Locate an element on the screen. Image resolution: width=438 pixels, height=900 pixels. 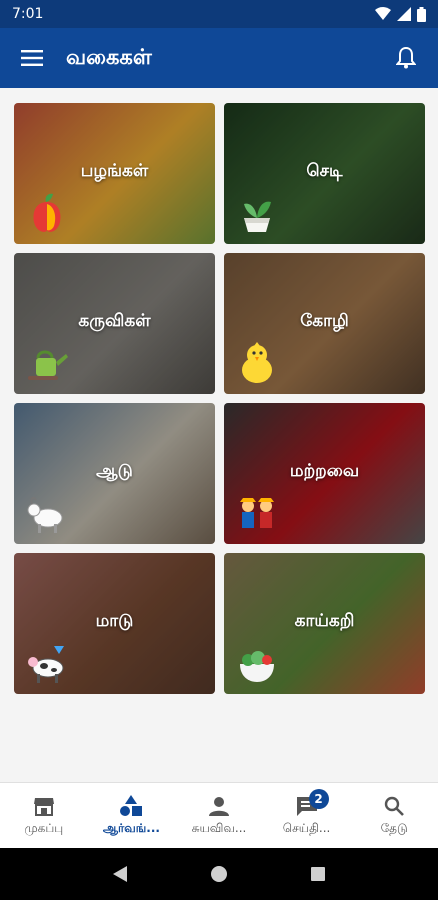
back-triangle-icon is located at coordinates (119, 874).